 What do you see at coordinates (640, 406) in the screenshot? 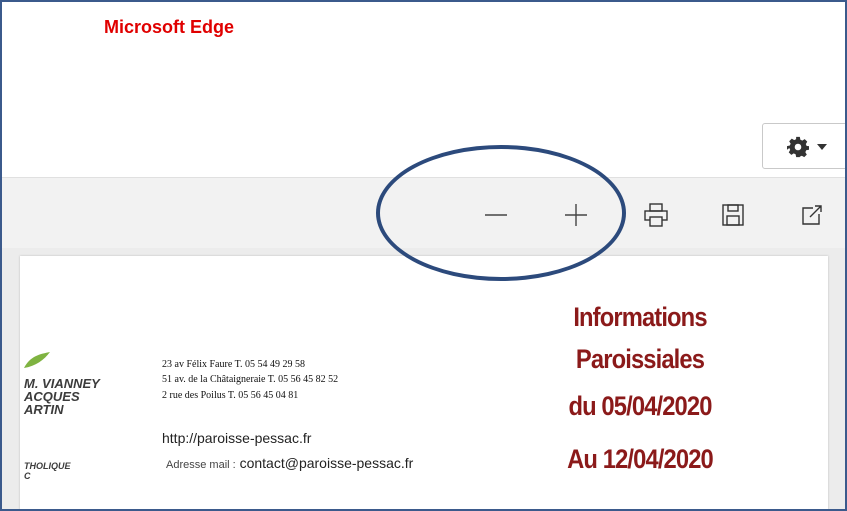
I see `title-line-3: du 05/04/2020` at bounding box center [640, 406].